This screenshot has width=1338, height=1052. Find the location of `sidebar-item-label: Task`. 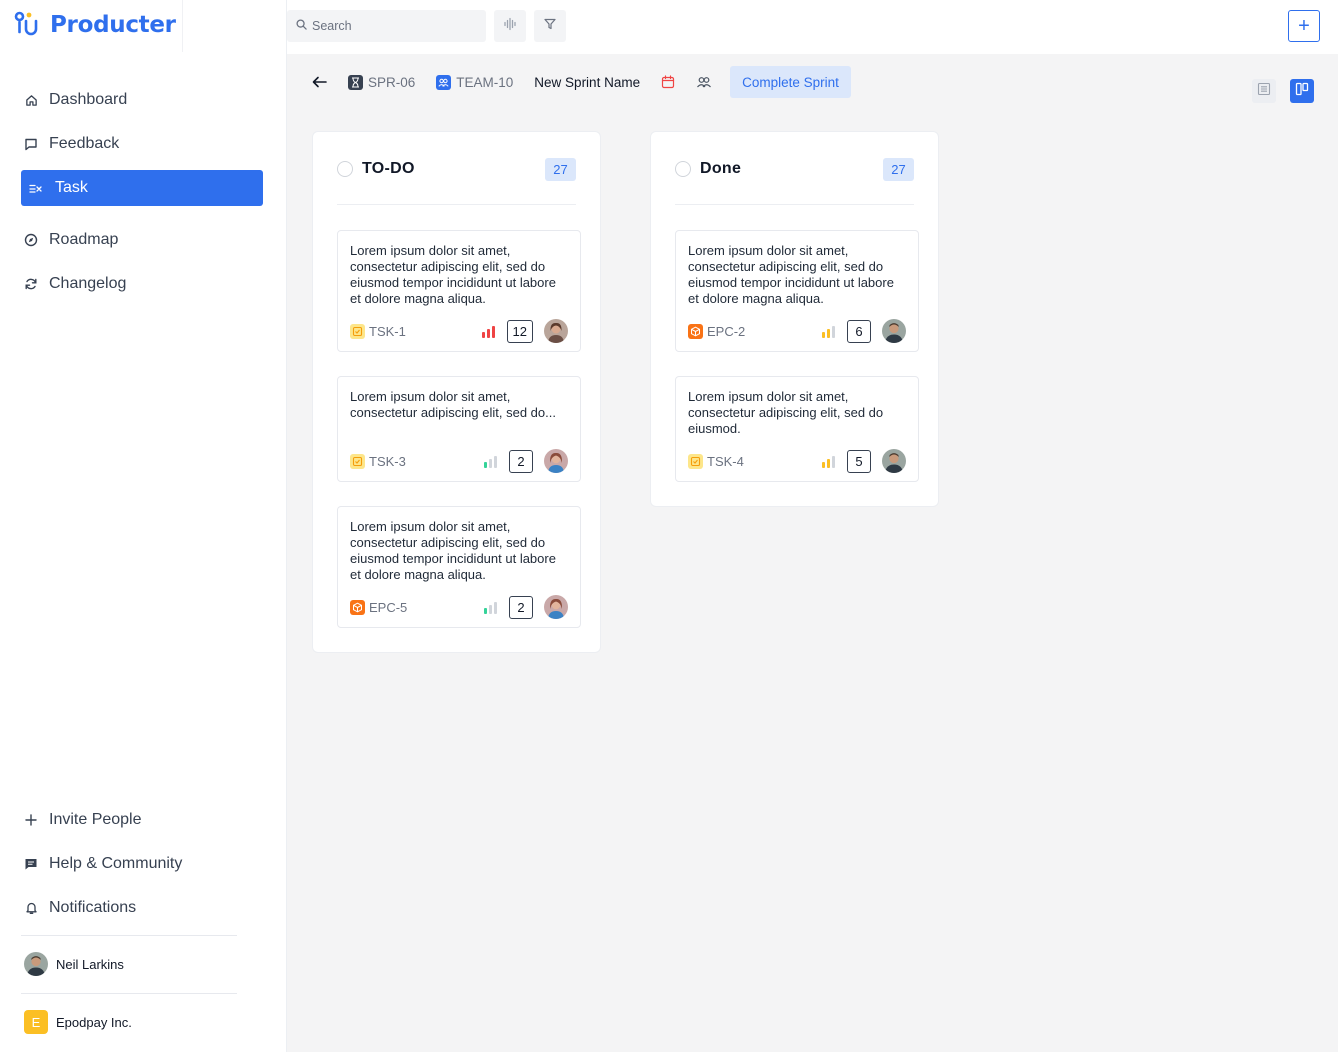

sidebar-item-label: Task is located at coordinates (71, 187).